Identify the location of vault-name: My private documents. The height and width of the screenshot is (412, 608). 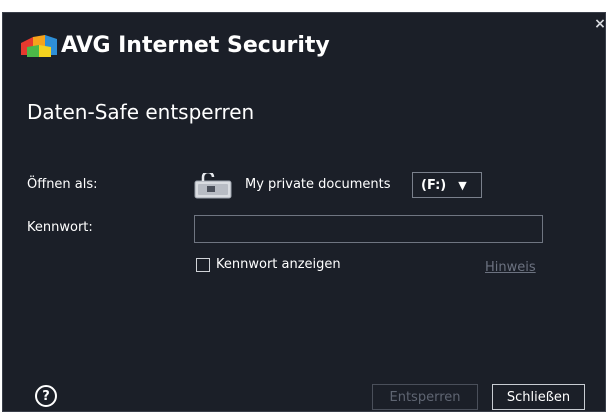
(318, 184).